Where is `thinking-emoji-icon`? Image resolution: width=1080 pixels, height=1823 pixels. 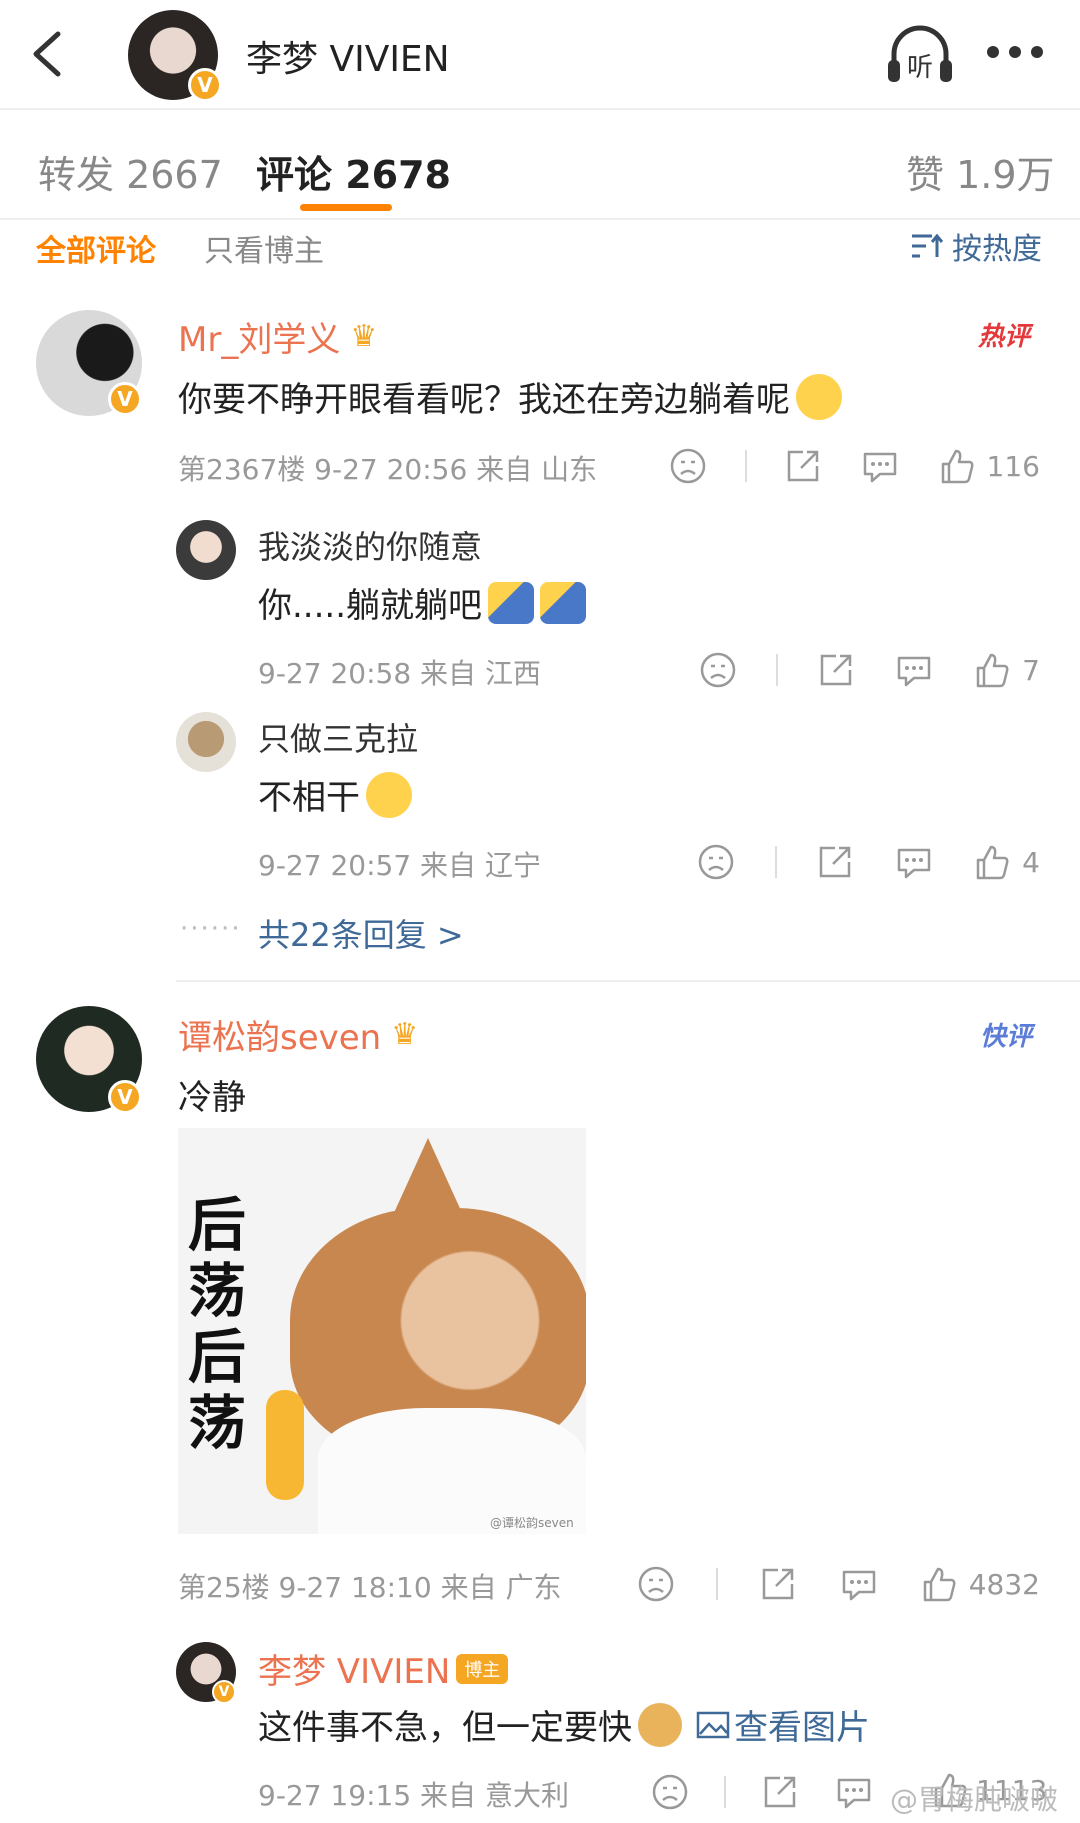 thinking-emoji-icon is located at coordinates (819, 396).